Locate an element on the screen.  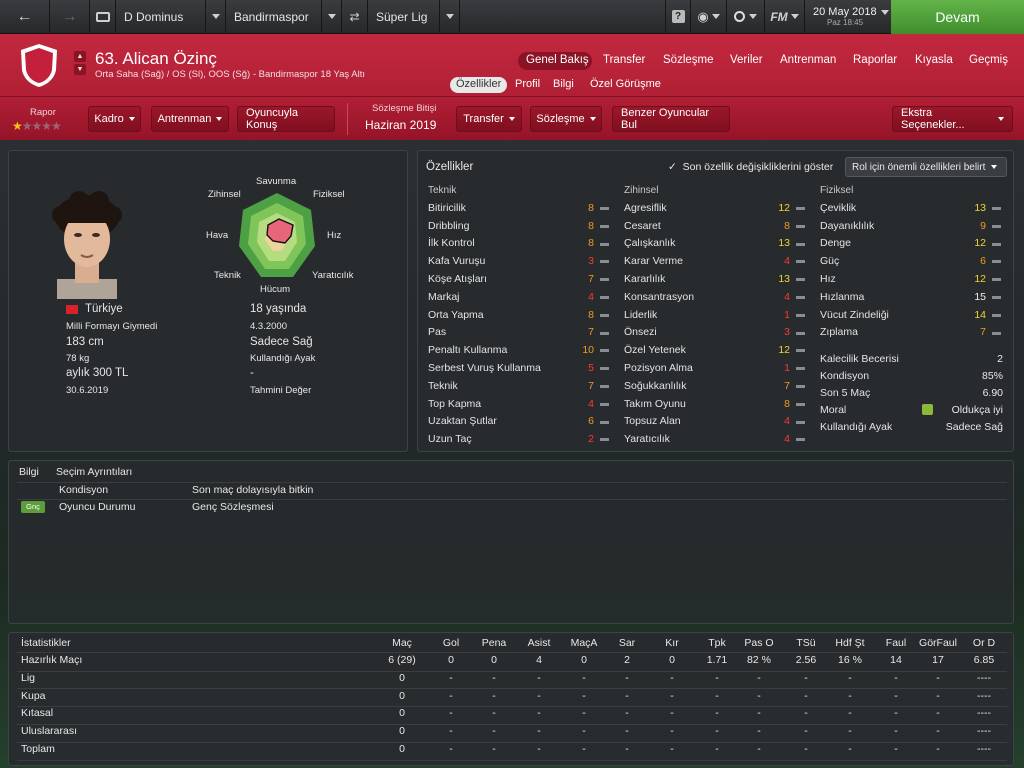
stats-header-cell: Kır is located at coordinates (672, 643).